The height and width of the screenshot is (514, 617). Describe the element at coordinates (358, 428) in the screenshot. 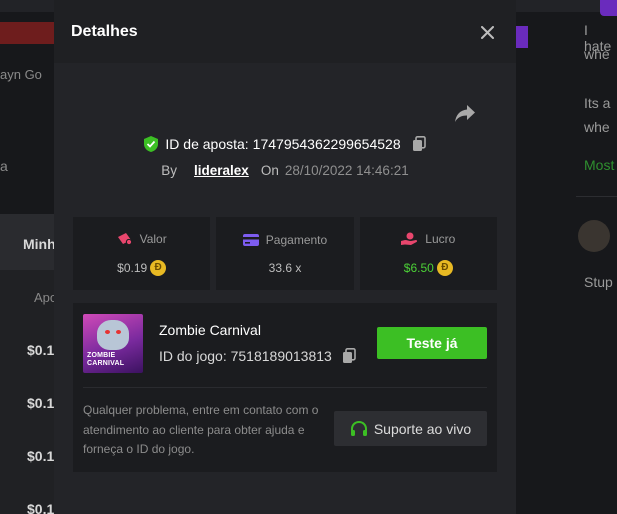

I see `headset-icon` at that location.